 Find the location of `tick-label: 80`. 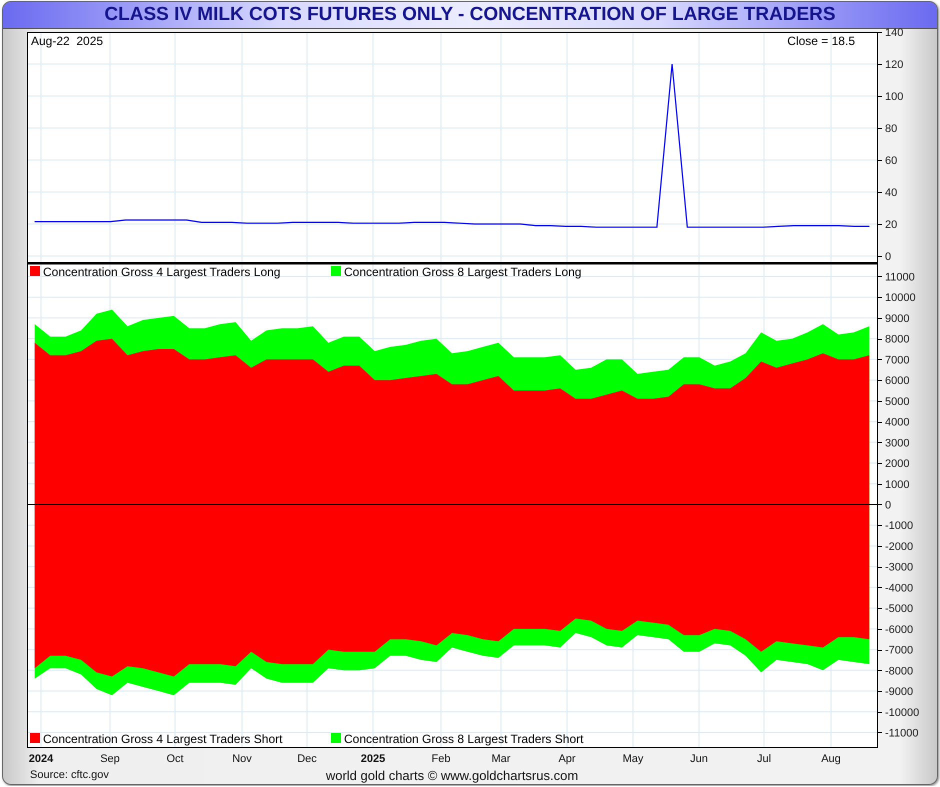

tick-label: 80 is located at coordinates (891, 129).